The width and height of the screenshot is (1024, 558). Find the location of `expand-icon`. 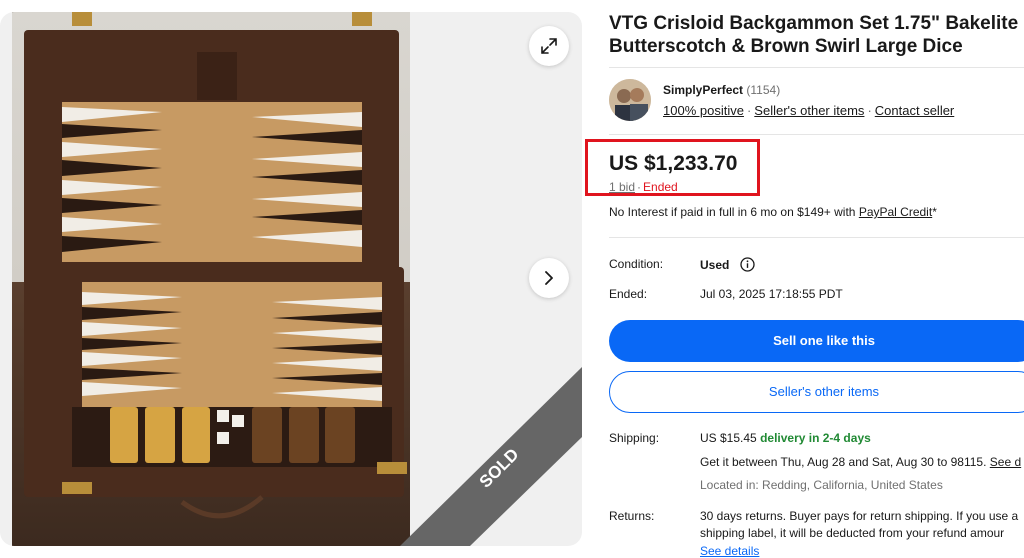

expand-icon is located at coordinates (549, 46).